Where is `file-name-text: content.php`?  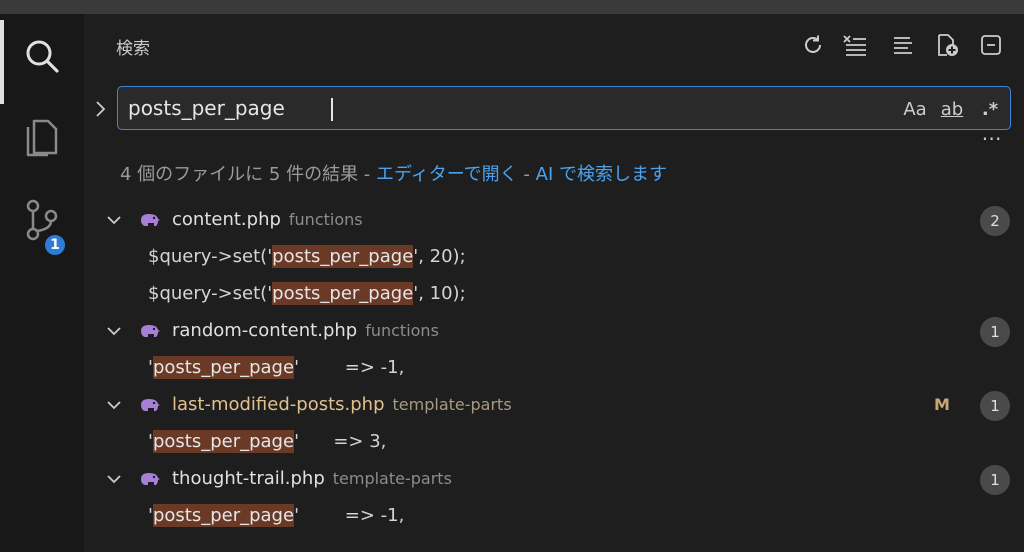 file-name-text: content.php is located at coordinates (226, 219).